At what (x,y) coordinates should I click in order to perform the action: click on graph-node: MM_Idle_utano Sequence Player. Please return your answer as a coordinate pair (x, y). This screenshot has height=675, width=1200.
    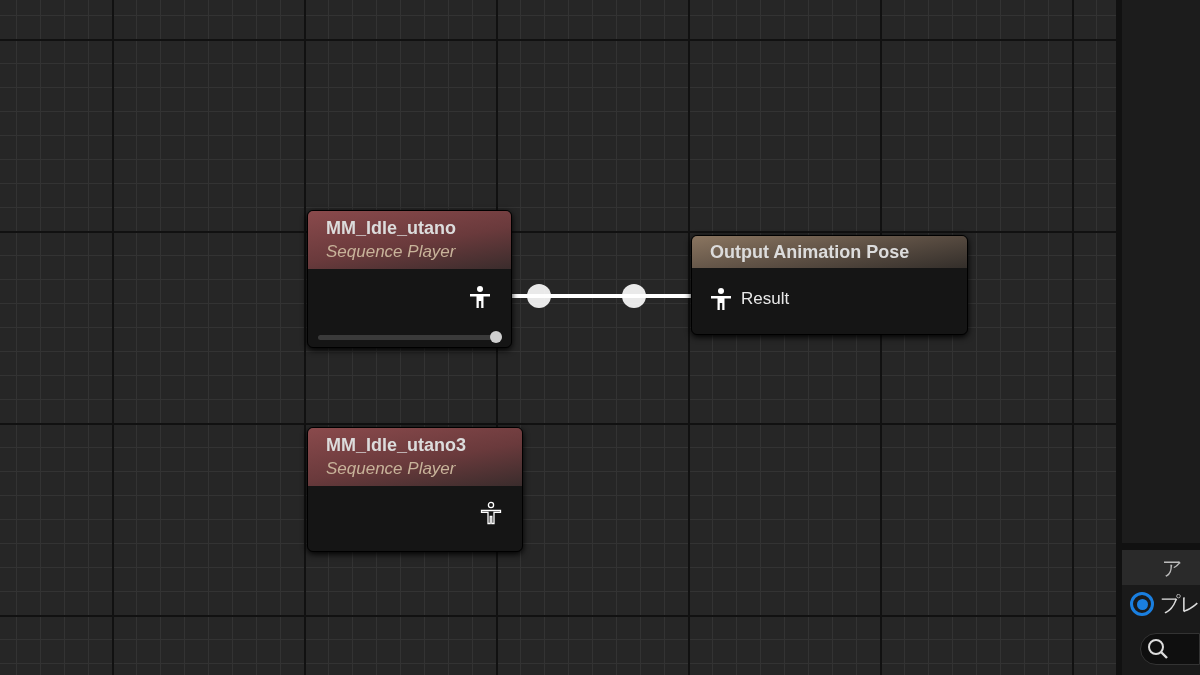
    Looking at the image, I should click on (409, 279).